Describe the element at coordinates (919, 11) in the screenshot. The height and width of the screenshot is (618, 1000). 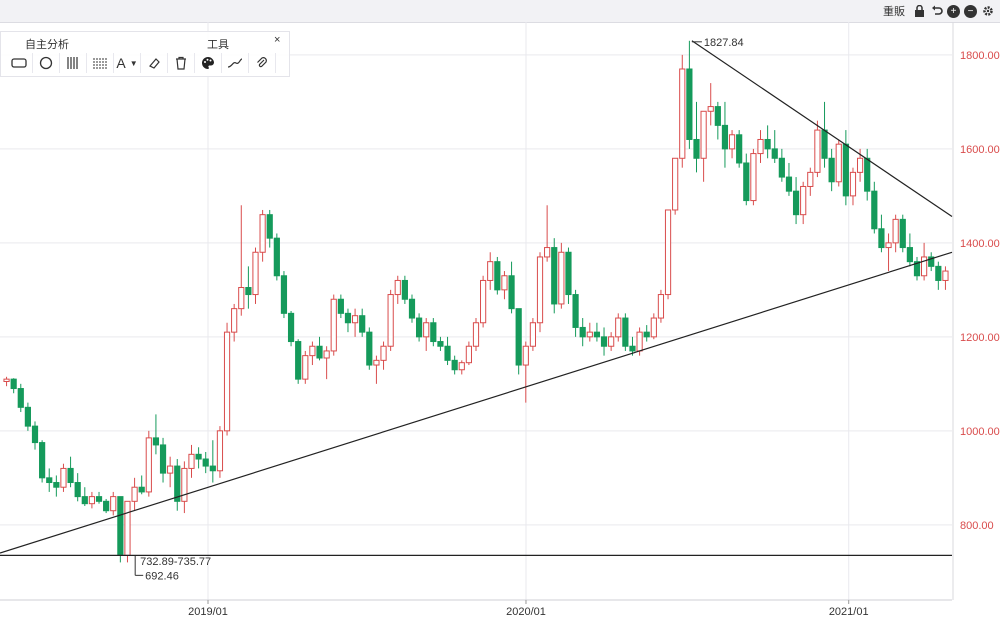
I see `lock-icon` at that location.